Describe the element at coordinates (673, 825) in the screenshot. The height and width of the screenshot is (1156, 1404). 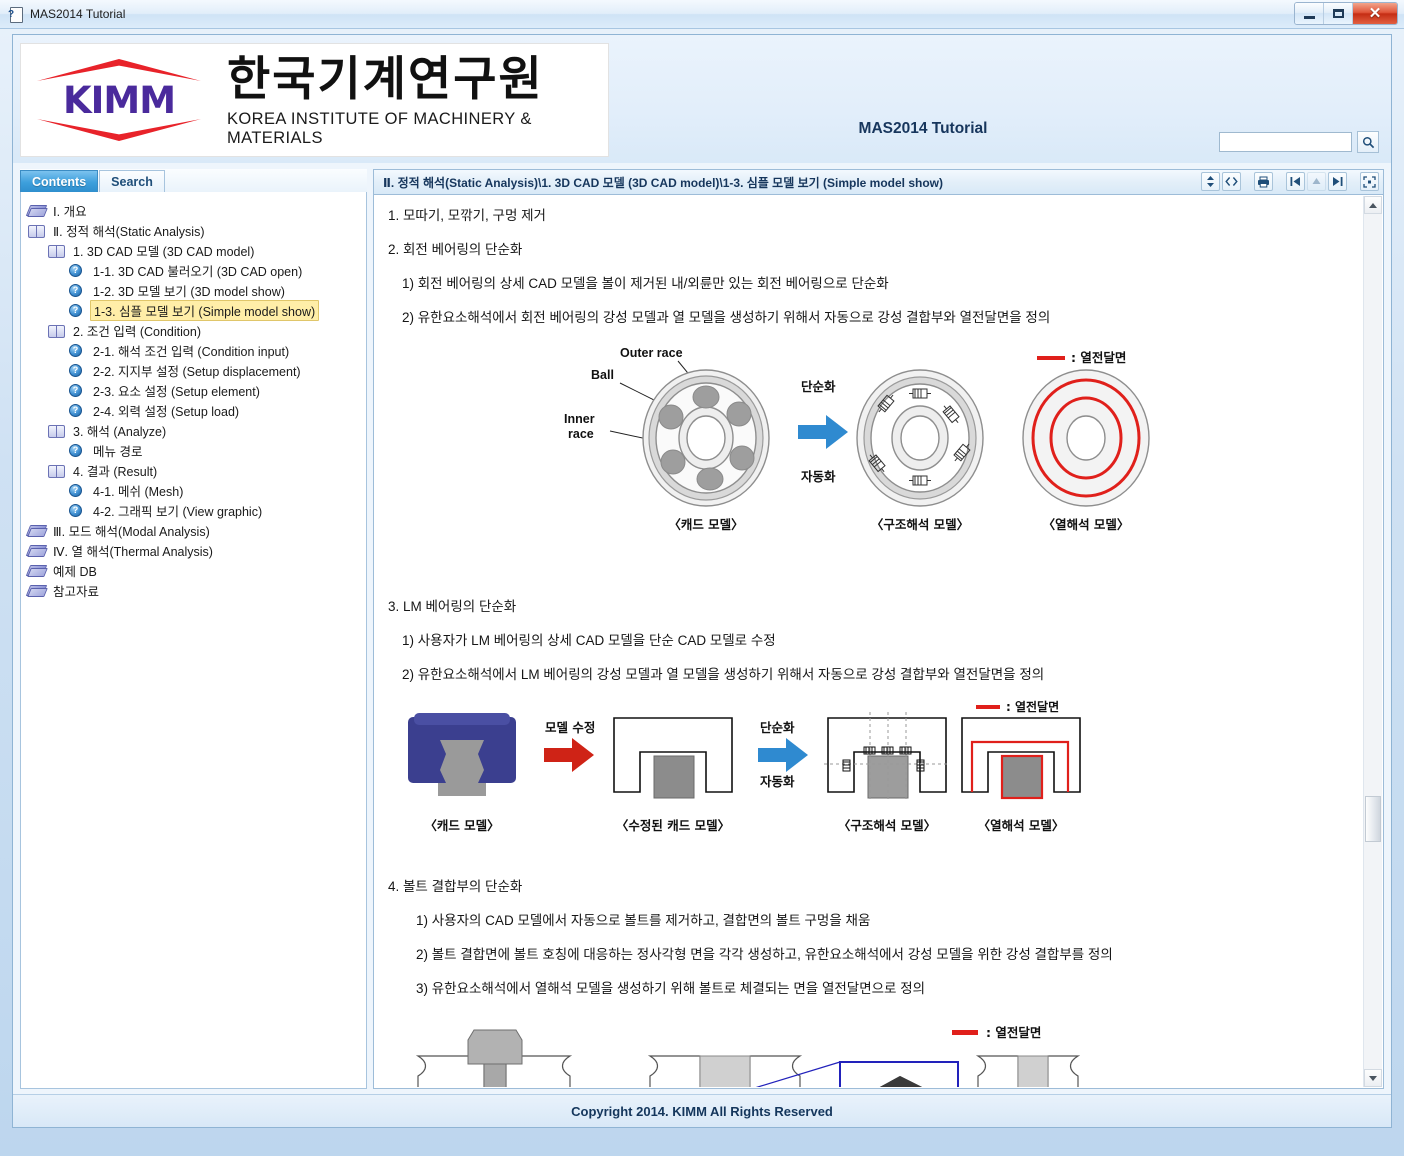
I see `figure2-caption-2: 〈수정된 캐드 모델〉` at that location.